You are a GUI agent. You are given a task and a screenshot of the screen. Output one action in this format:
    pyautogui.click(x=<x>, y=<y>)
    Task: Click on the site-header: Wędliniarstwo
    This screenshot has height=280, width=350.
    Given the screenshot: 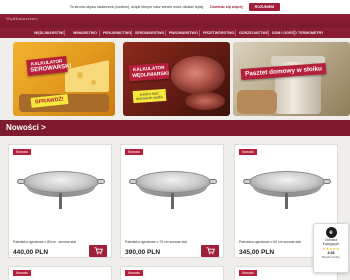 What is the action you would take?
    pyautogui.click(x=175, y=21)
    